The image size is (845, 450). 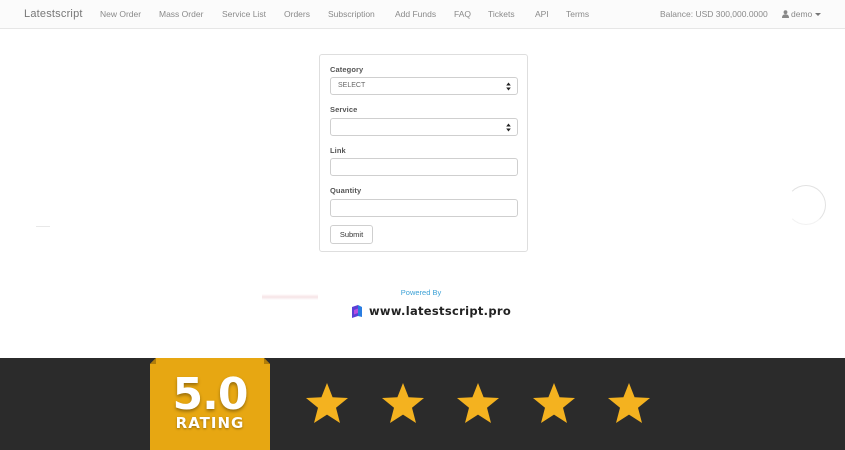 What do you see at coordinates (210, 423) in the screenshot?
I see `rating-label: RATING` at bounding box center [210, 423].